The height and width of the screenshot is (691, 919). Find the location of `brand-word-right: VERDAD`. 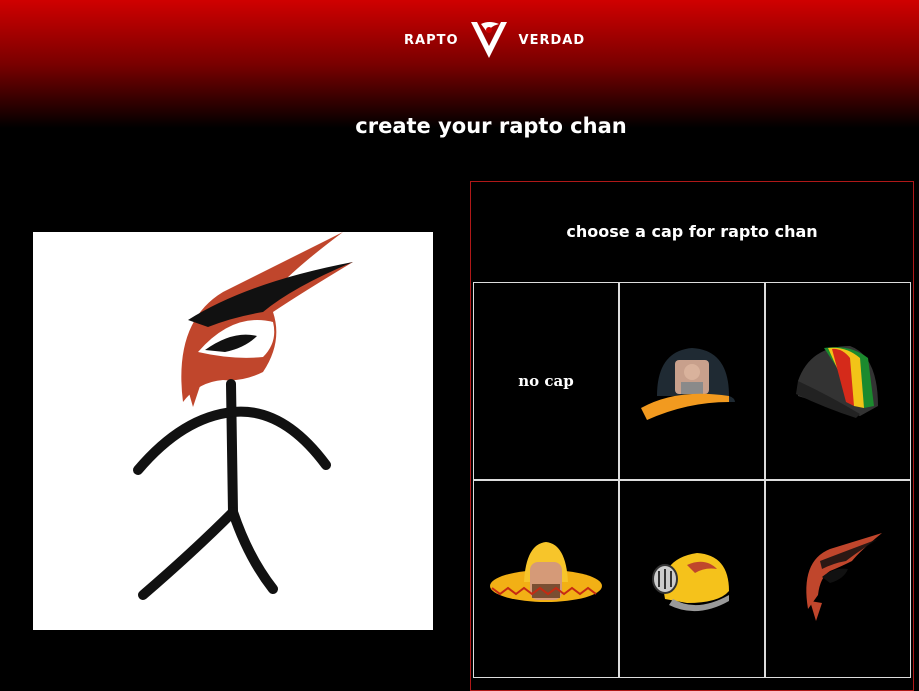

brand-word-right: VERDAD is located at coordinates (552, 40).